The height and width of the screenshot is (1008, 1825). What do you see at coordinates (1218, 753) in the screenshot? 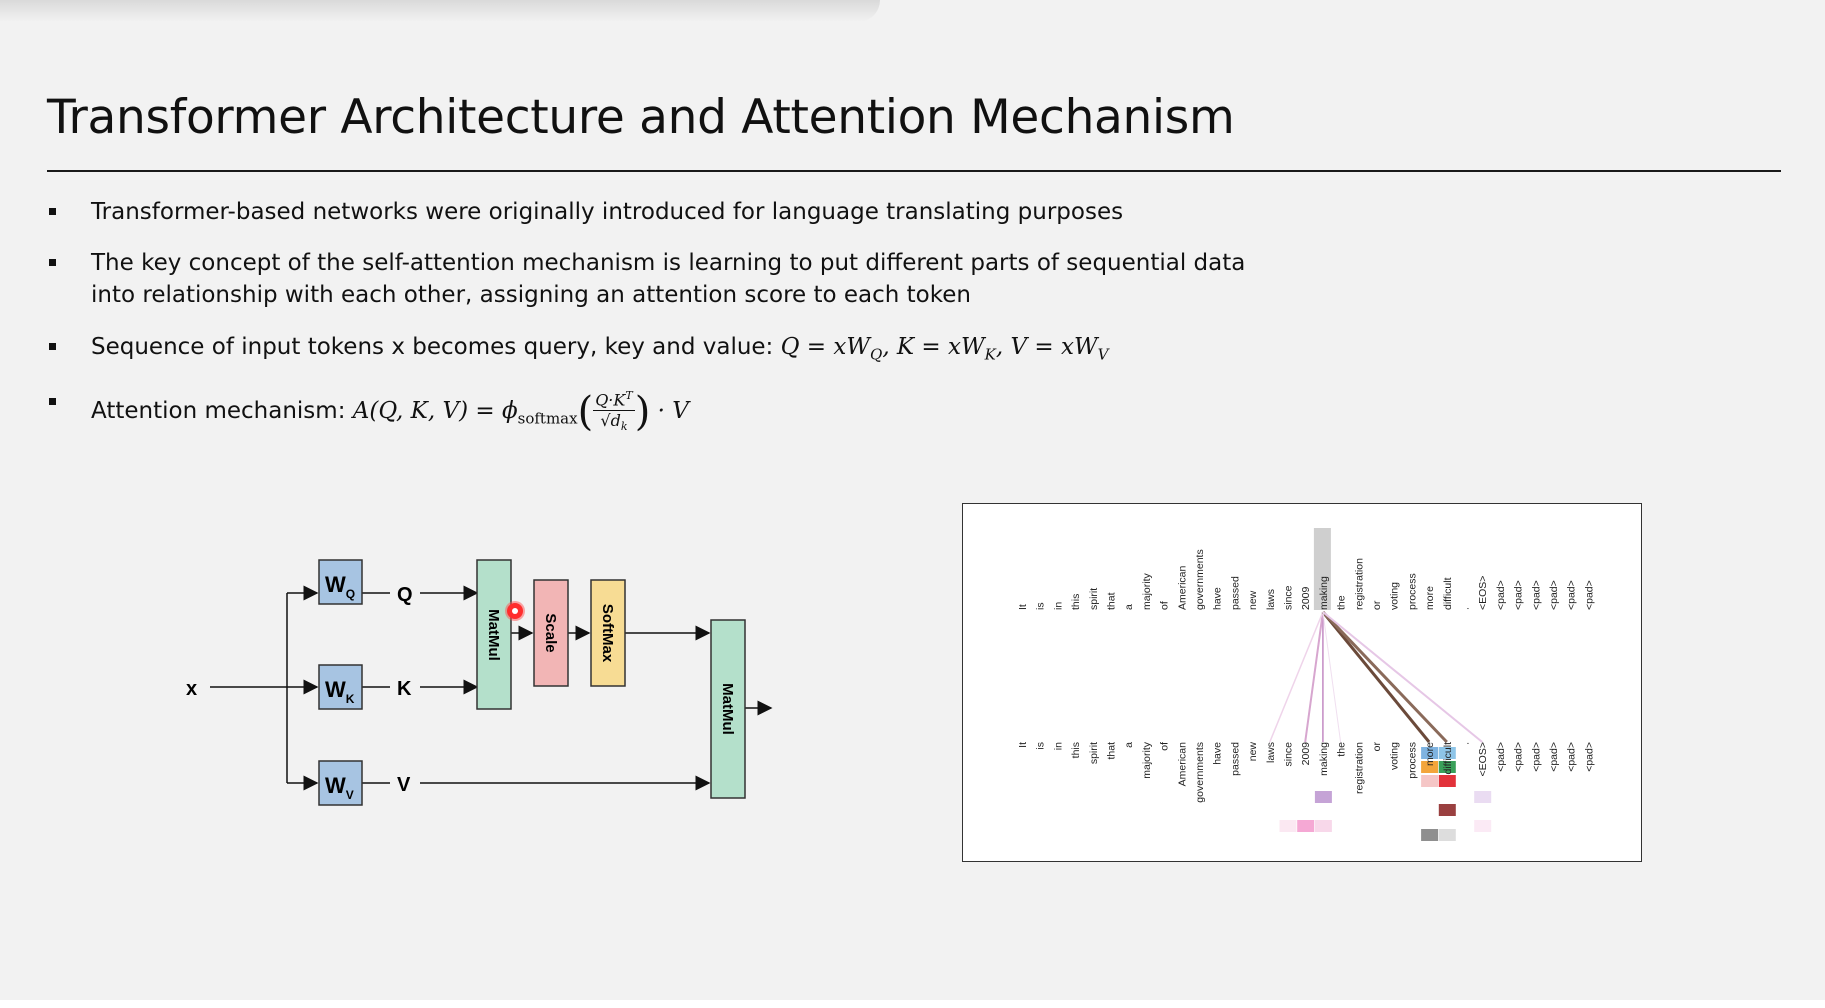
I see `bottom-token: have` at bounding box center [1218, 753].